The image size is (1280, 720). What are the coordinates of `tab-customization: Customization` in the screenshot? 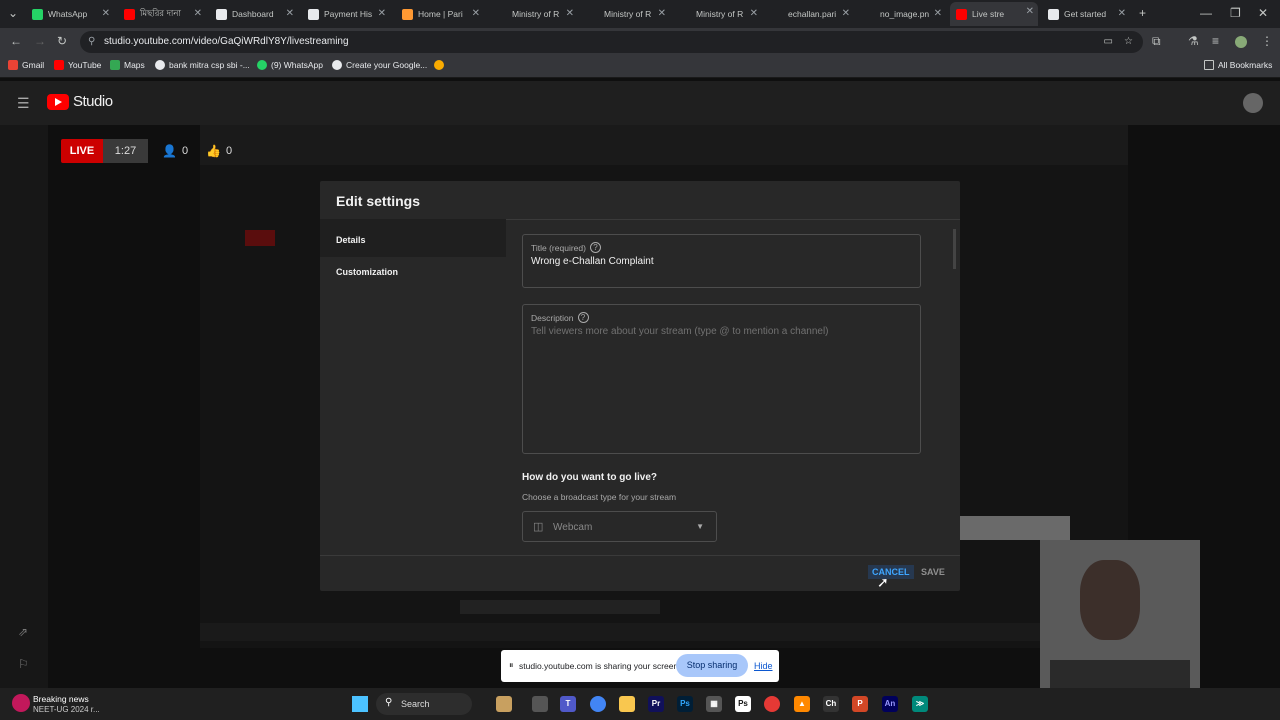 It's located at (367, 272).